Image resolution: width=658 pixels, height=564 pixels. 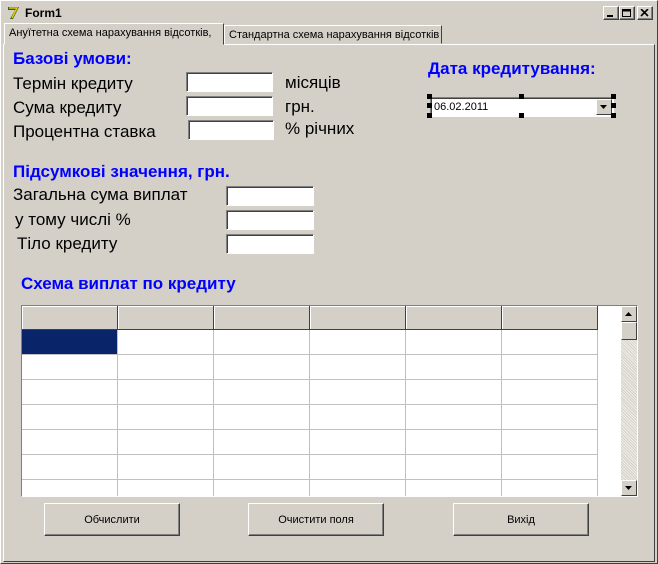 What do you see at coordinates (270, 196) in the screenshot?
I see `total-payments-input` at bounding box center [270, 196].